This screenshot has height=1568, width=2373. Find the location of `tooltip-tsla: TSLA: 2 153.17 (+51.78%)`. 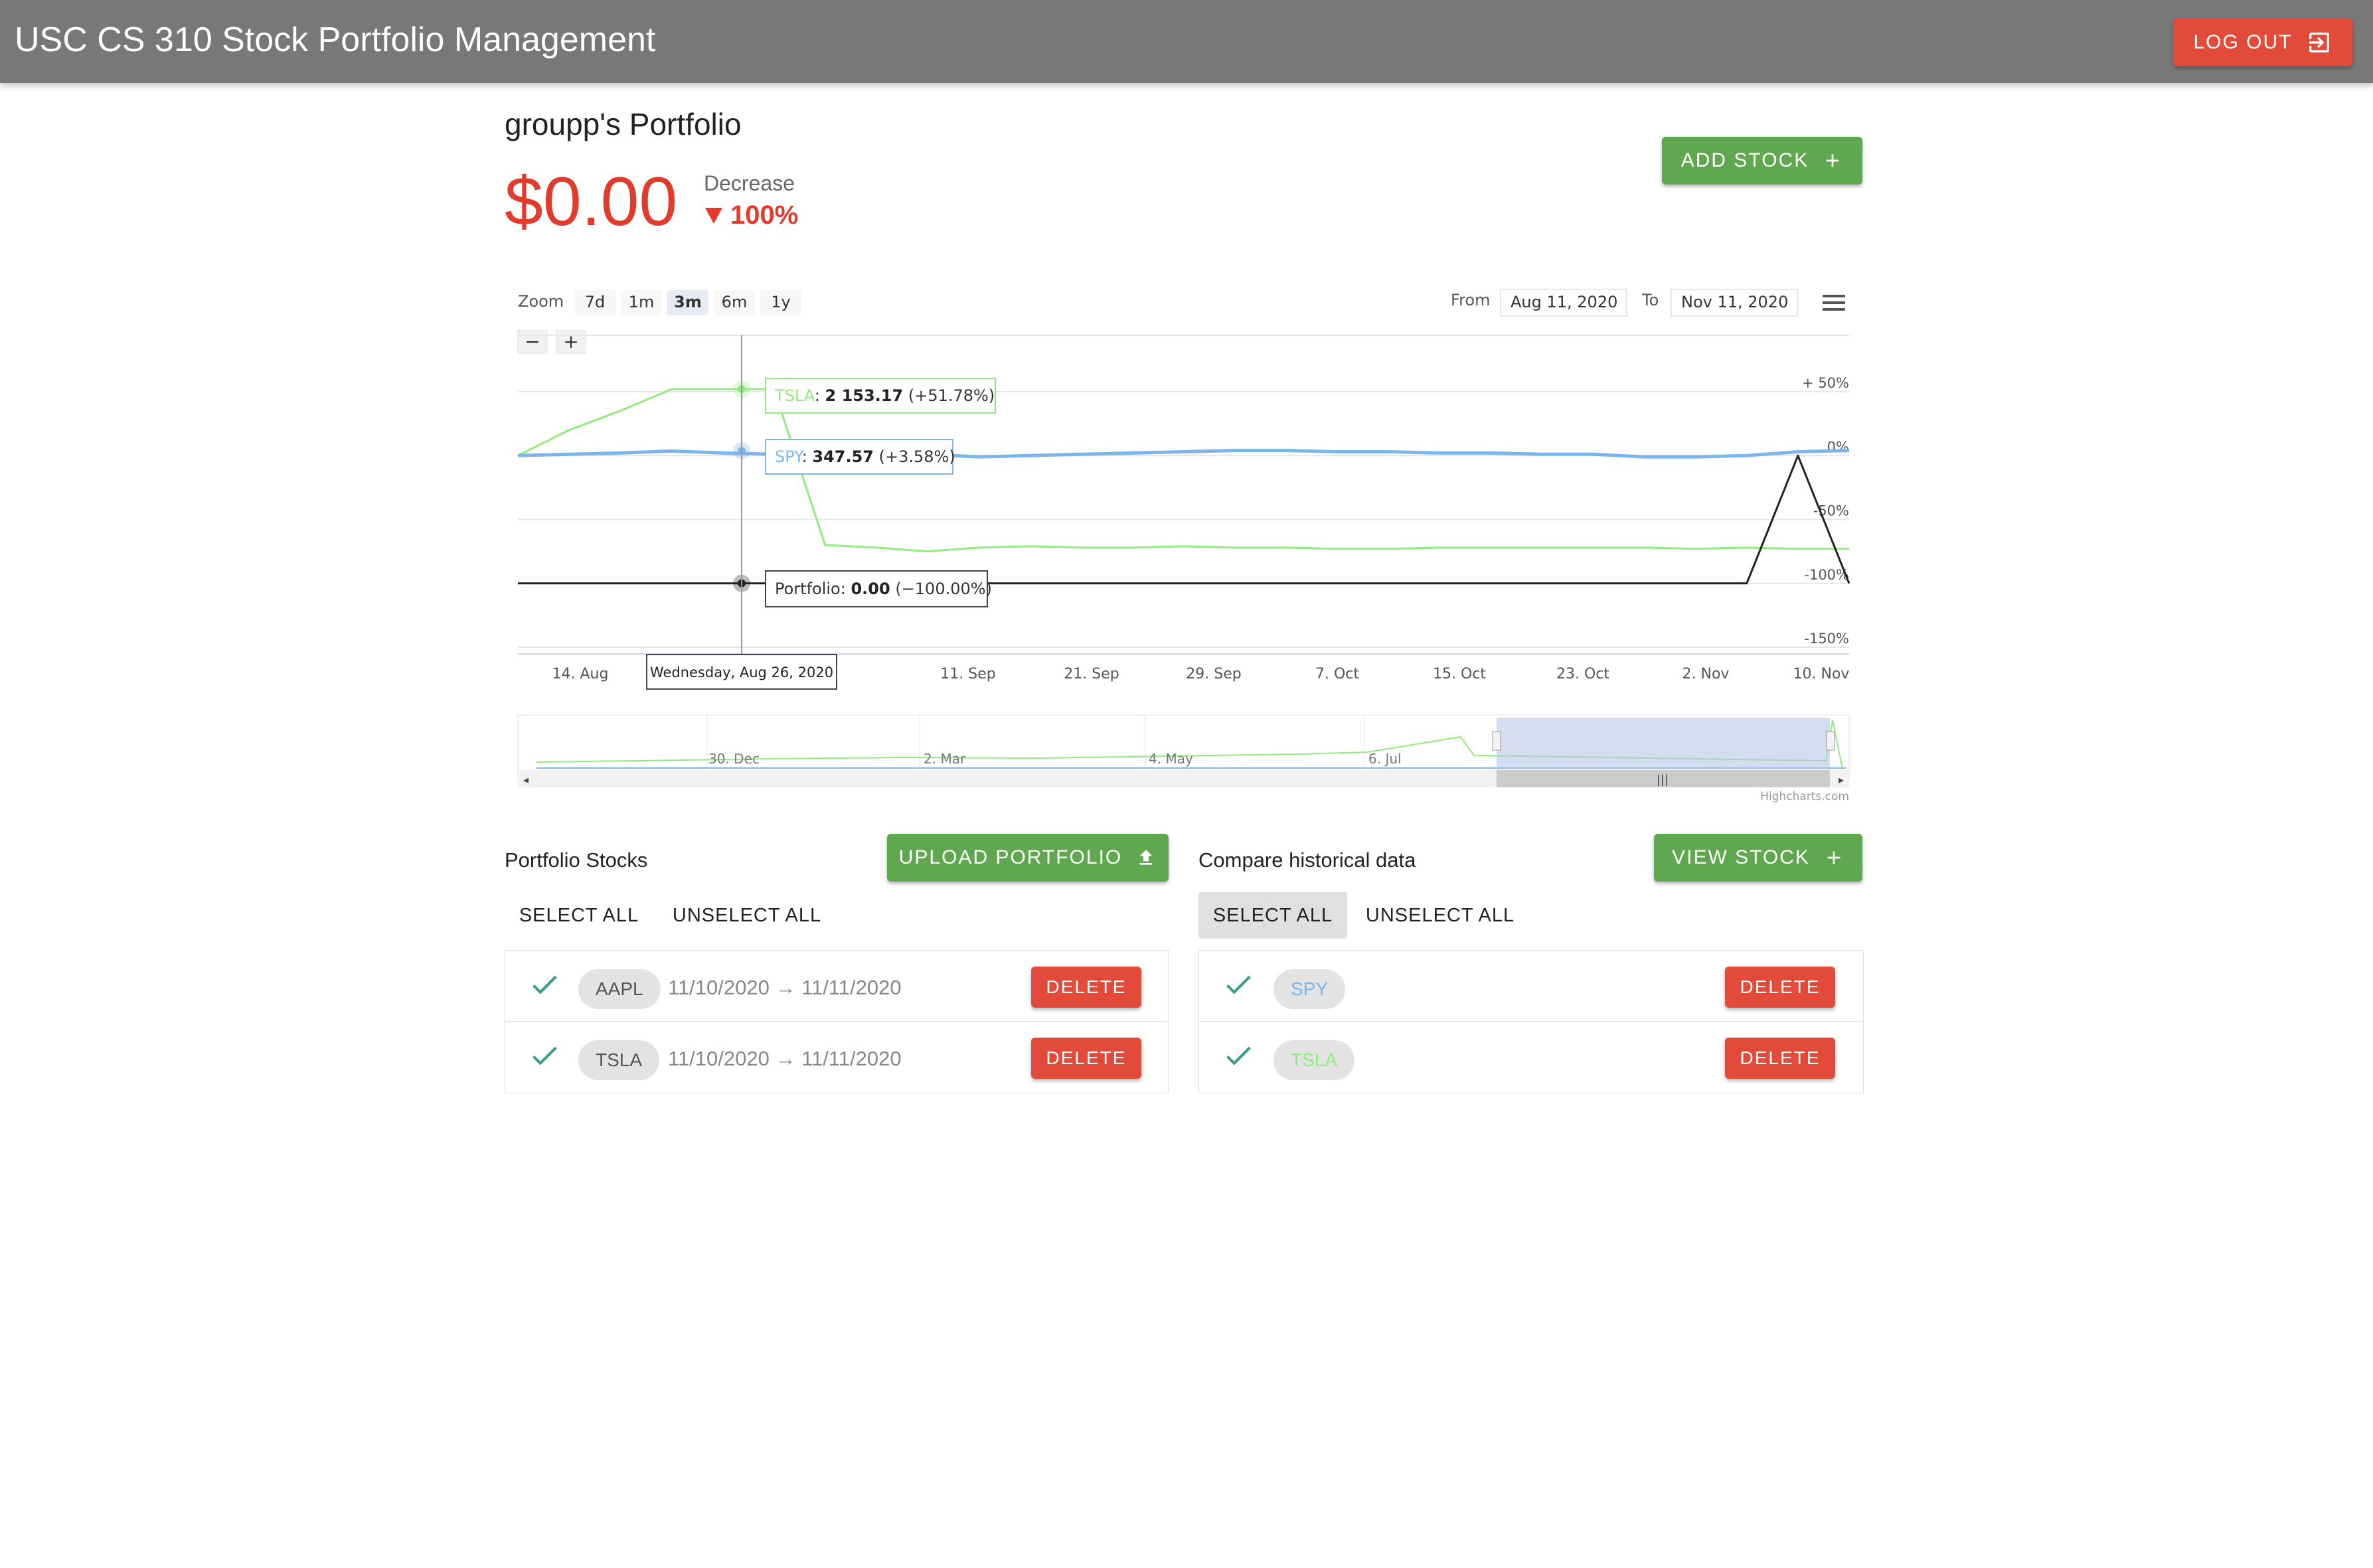

tooltip-tsla: TSLA: 2 153.17 (+51.78%) is located at coordinates (881, 396).